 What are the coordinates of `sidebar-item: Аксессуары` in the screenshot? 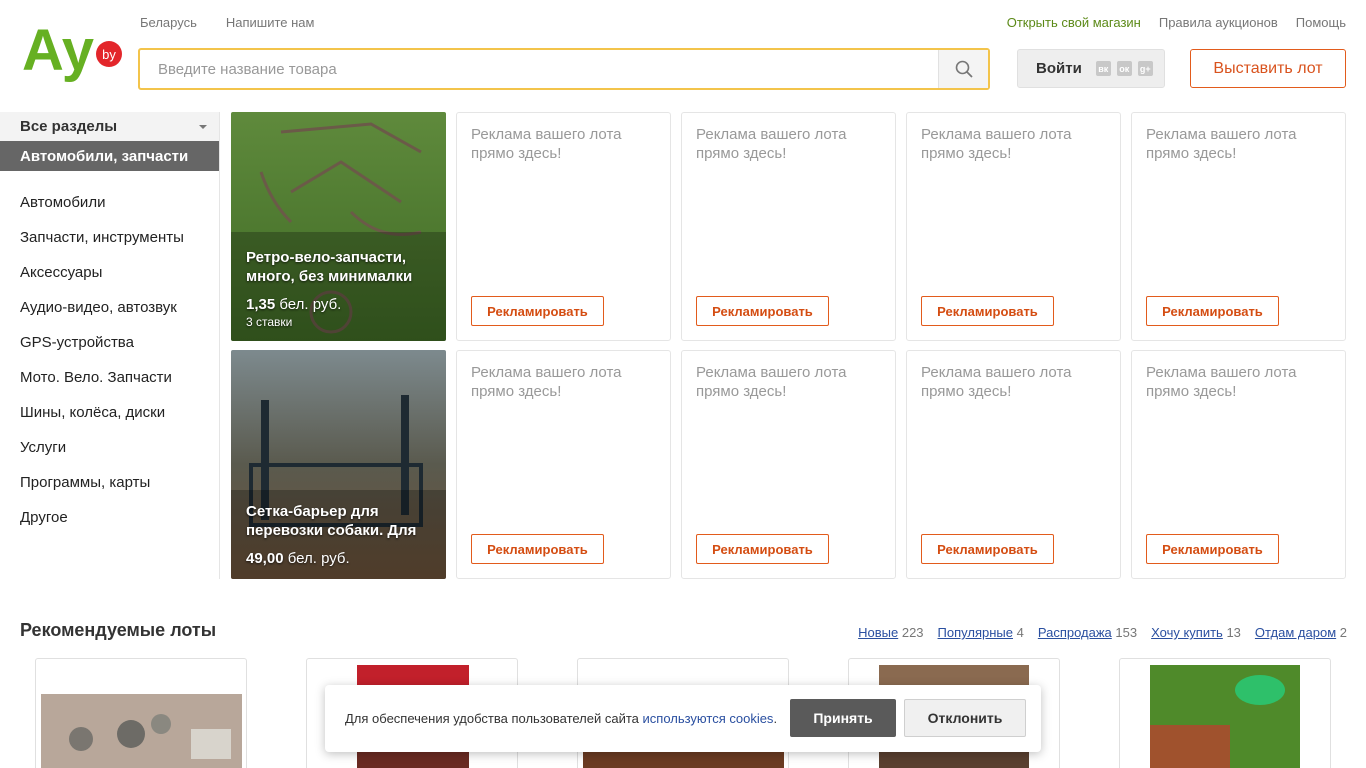 It's located at (109, 272).